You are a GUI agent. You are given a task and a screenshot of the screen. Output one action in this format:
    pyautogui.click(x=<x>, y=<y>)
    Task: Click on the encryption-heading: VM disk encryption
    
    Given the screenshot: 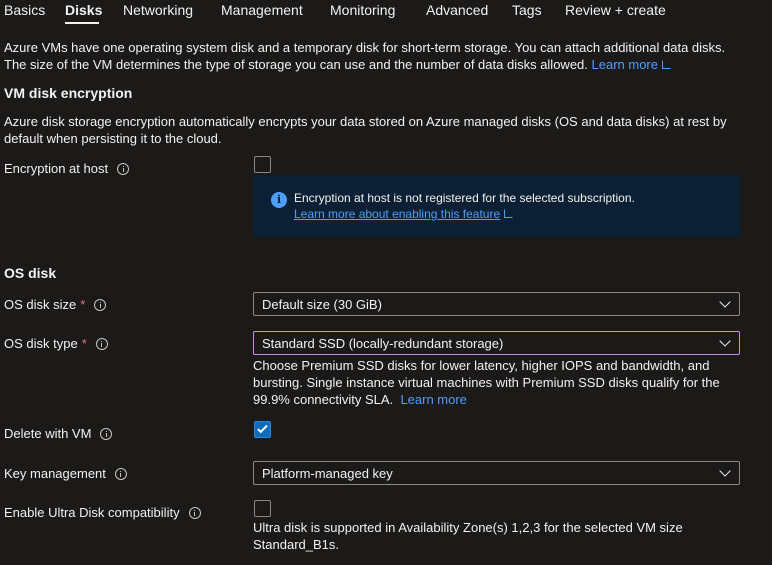 What is the action you would take?
    pyautogui.click(x=68, y=93)
    